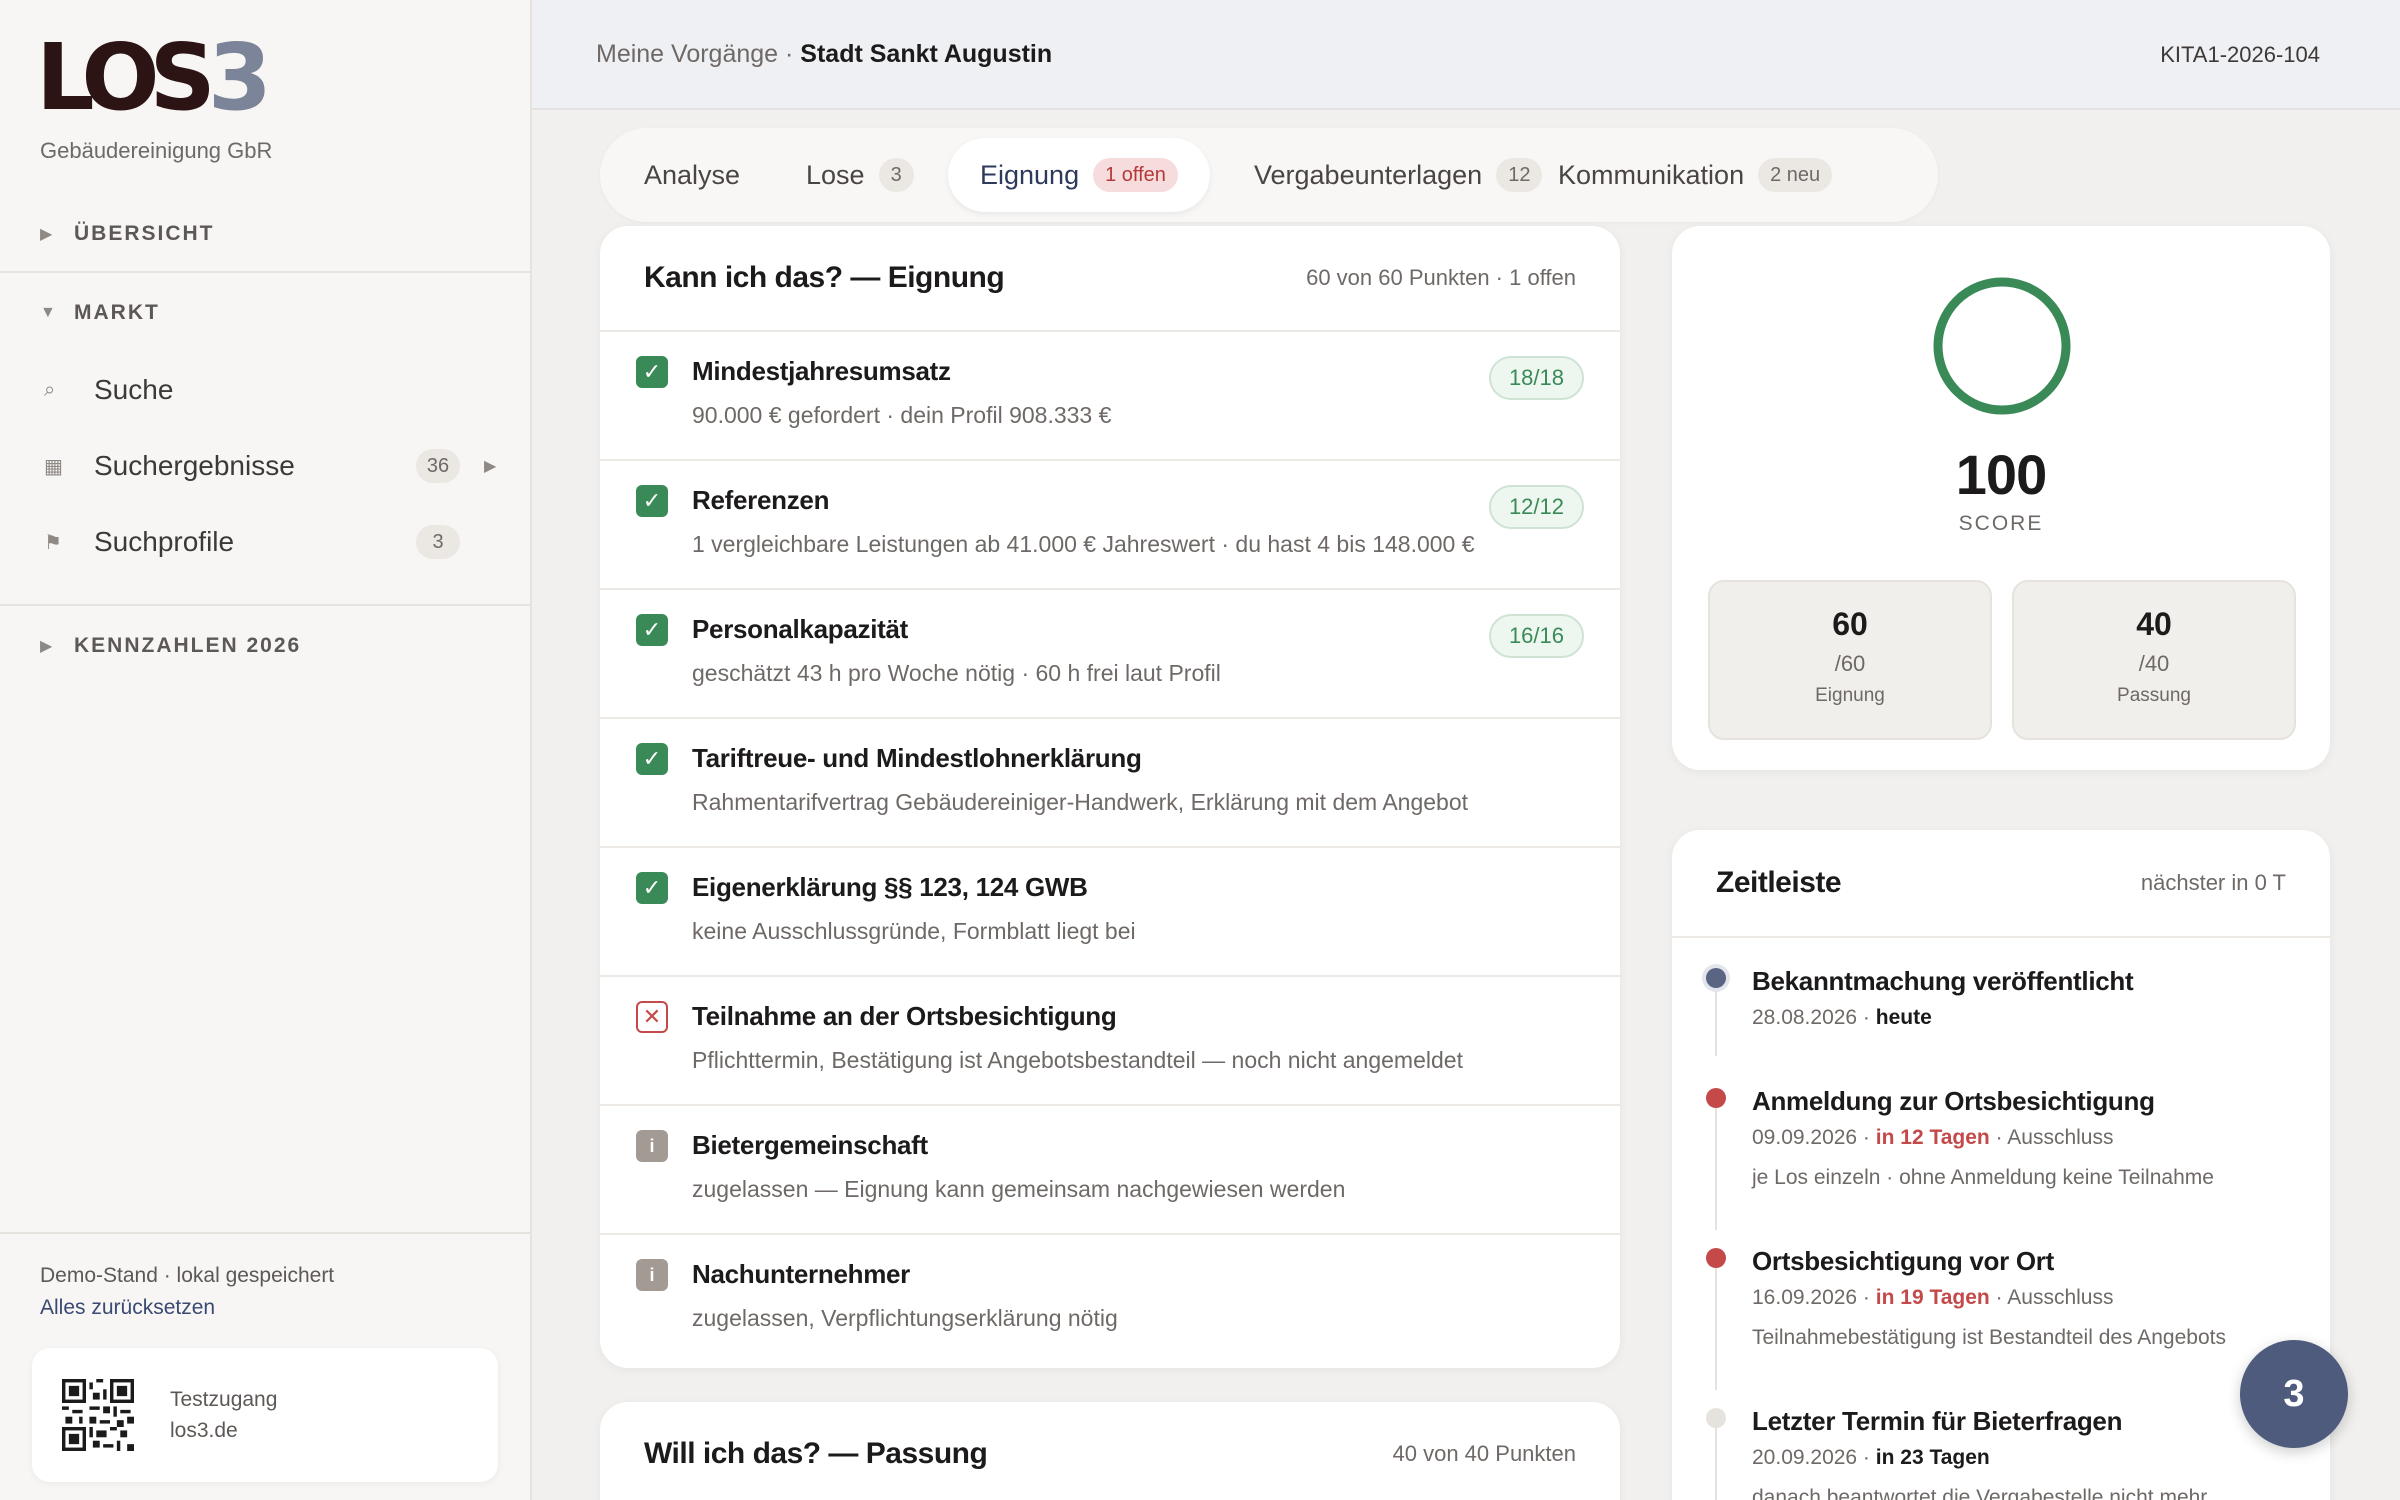  I want to click on qr-url: los3.de, so click(204, 1430).